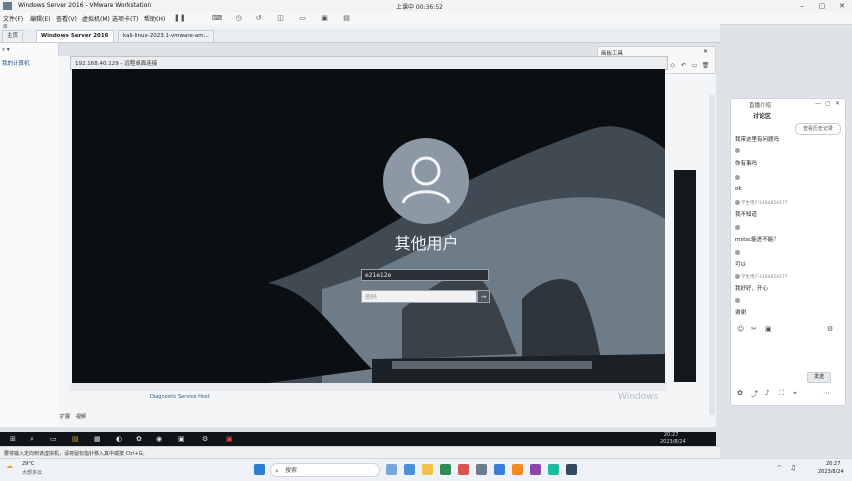  Describe the element at coordinates (81, 416) in the screenshot. I see `bottom-tab-video: 视频` at that location.